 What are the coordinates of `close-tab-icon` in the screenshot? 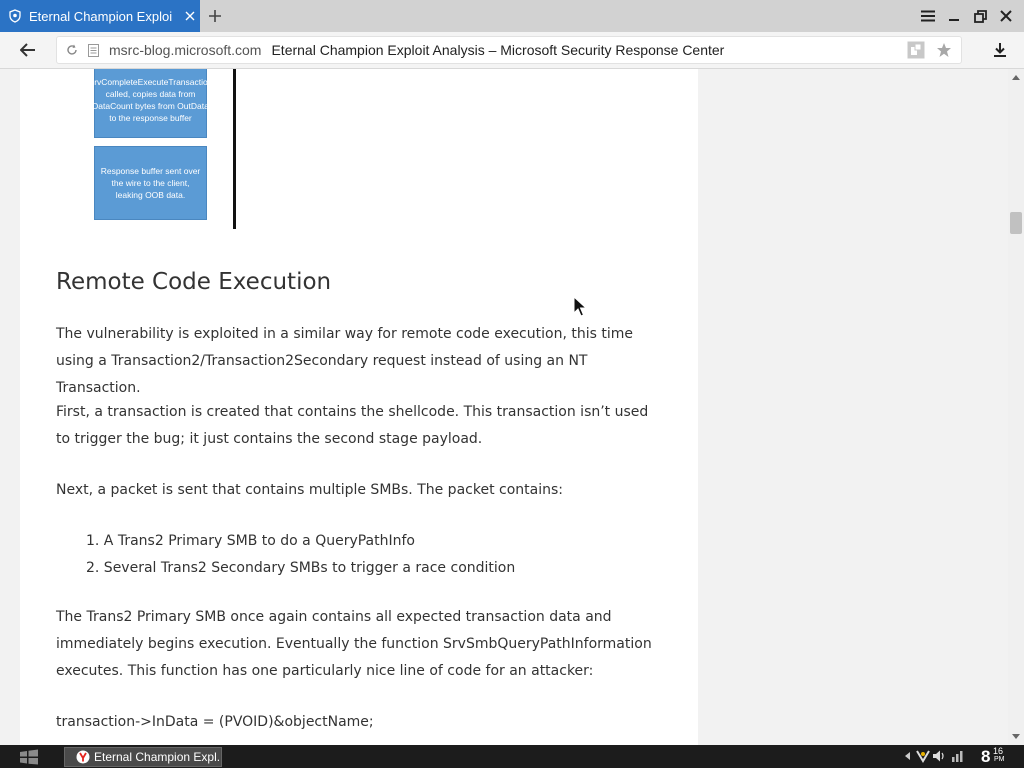 It's located at (190, 16).